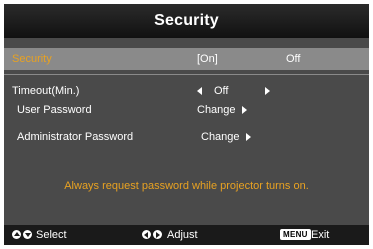 The image size is (373, 249). Describe the element at coordinates (46, 91) in the screenshot. I see `timeout-label: Timeout(Min.)` at that location.